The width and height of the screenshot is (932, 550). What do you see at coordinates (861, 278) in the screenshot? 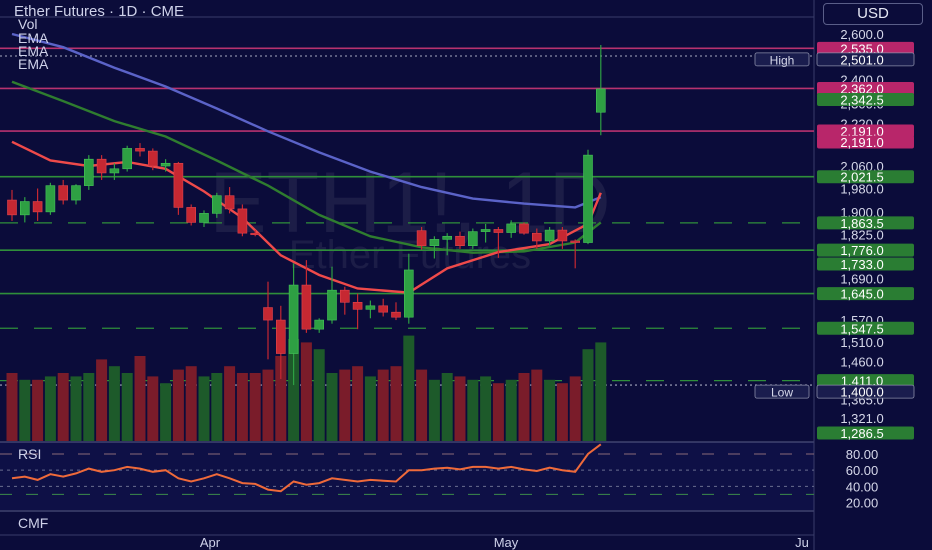
I see `price-tick-8: 1,690.0` at bounding box center [861, 278].